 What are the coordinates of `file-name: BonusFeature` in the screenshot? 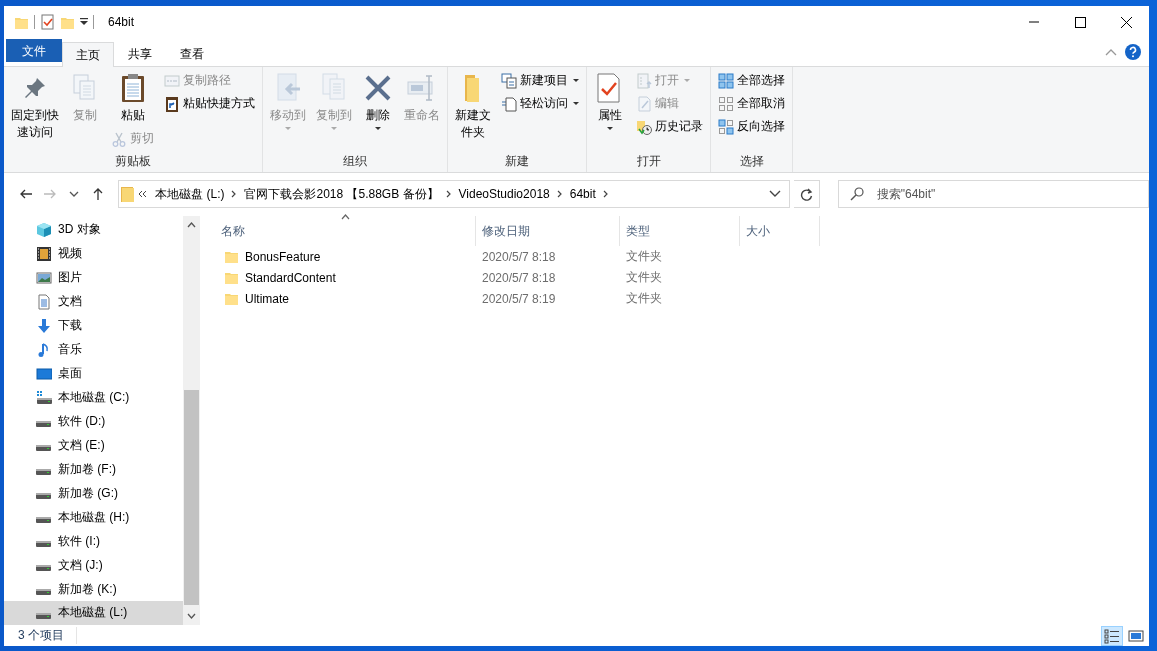 It's located at (345, 256).